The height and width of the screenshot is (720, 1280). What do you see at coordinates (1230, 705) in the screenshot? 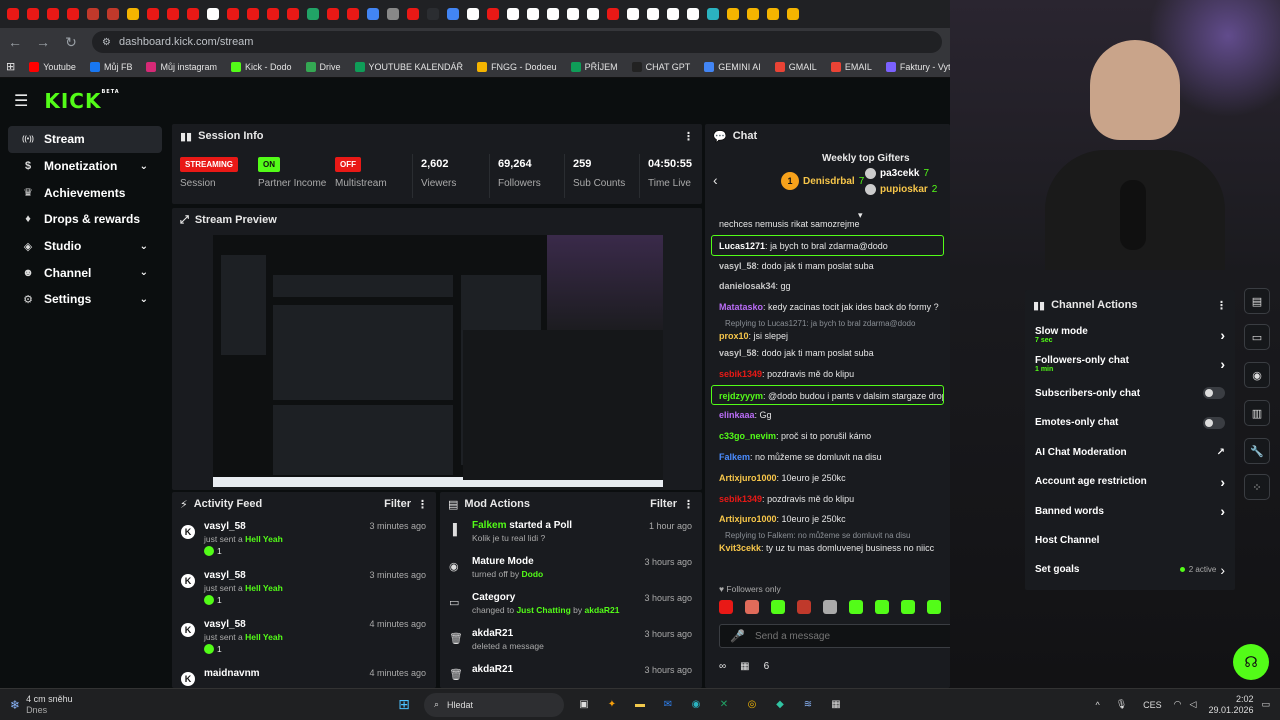
I see `clock: 2:02 29.01.2026` at bounding box center [1230, 705].